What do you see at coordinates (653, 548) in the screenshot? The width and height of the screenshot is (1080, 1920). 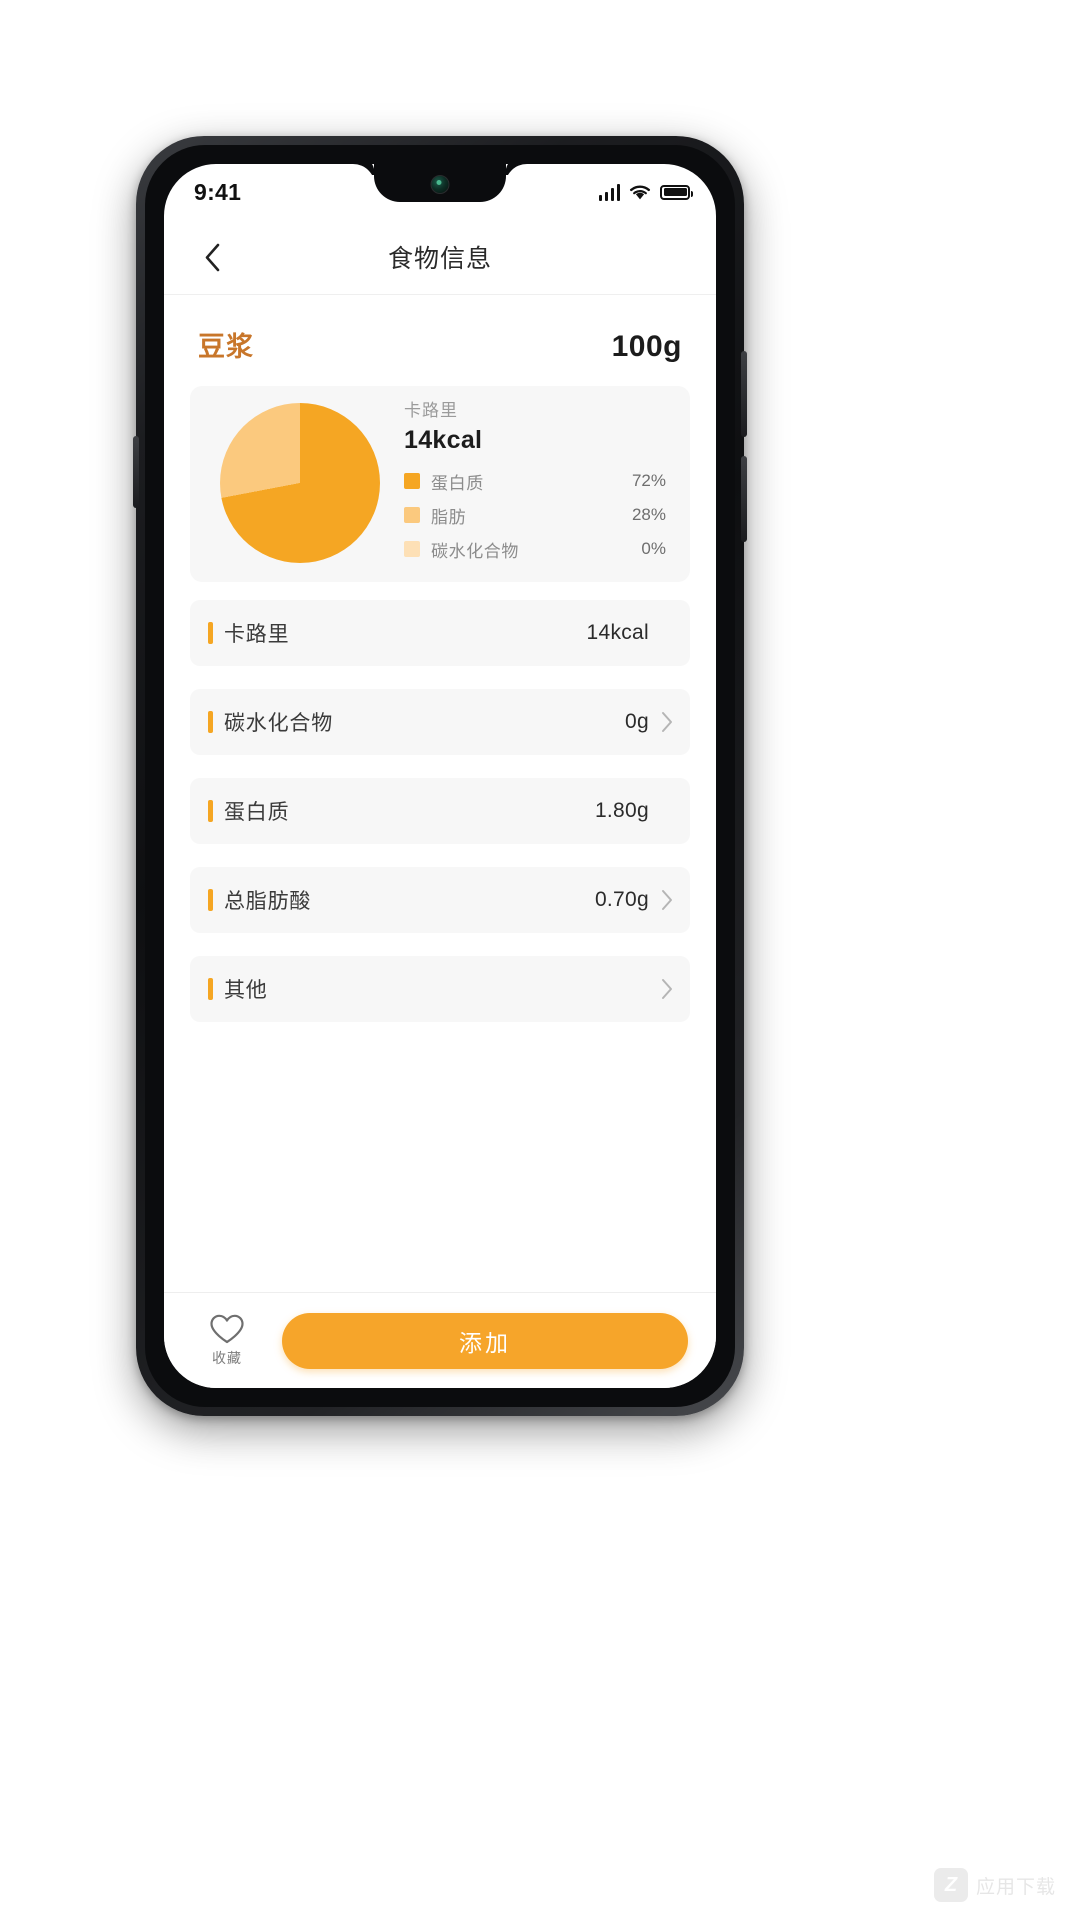 I see `legend-percent: 0%` at bounding box center [653, 548].